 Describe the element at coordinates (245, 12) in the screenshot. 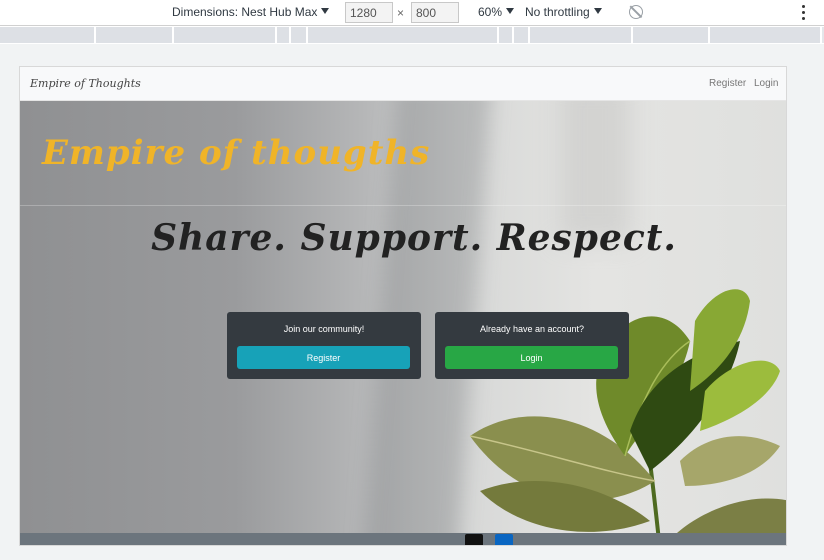

I see `device-dimensions-label: Dimensions: Nest Hub Max` at that location.